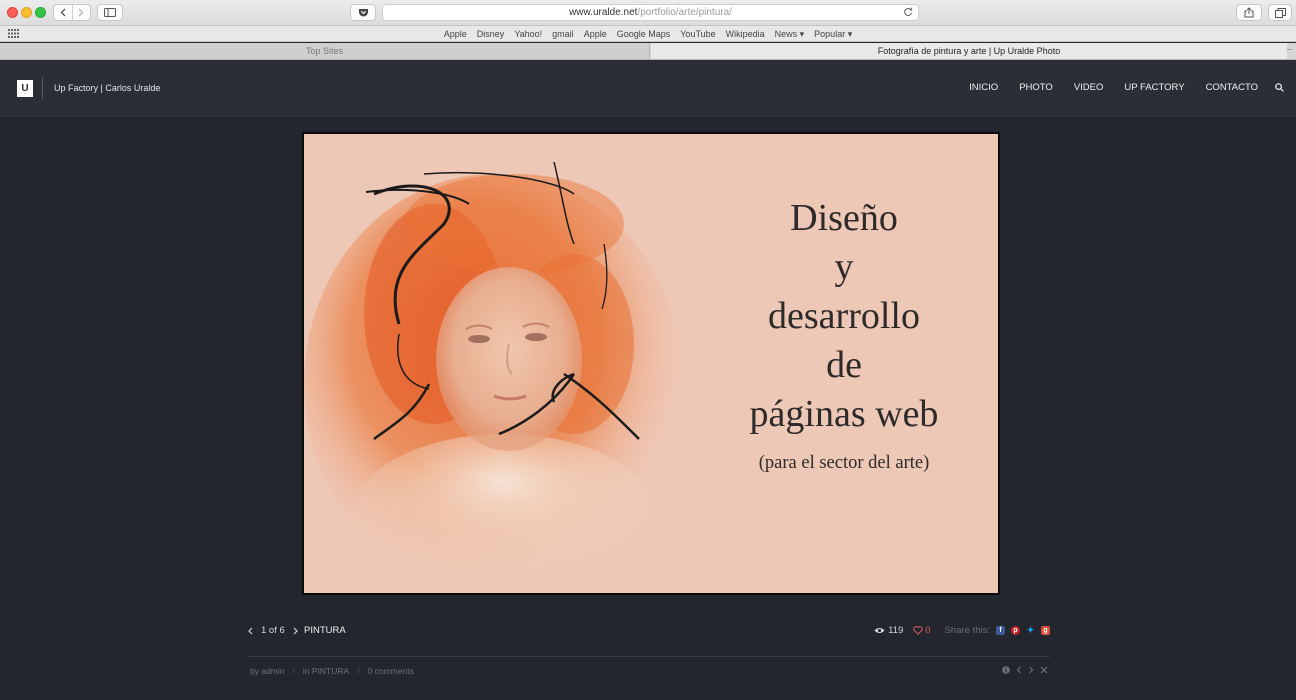 This screenshot has height=700, width=1296. Describe the element at coordinates (40, 12) in the screenshot. I see `zoom-window-button` at that location.